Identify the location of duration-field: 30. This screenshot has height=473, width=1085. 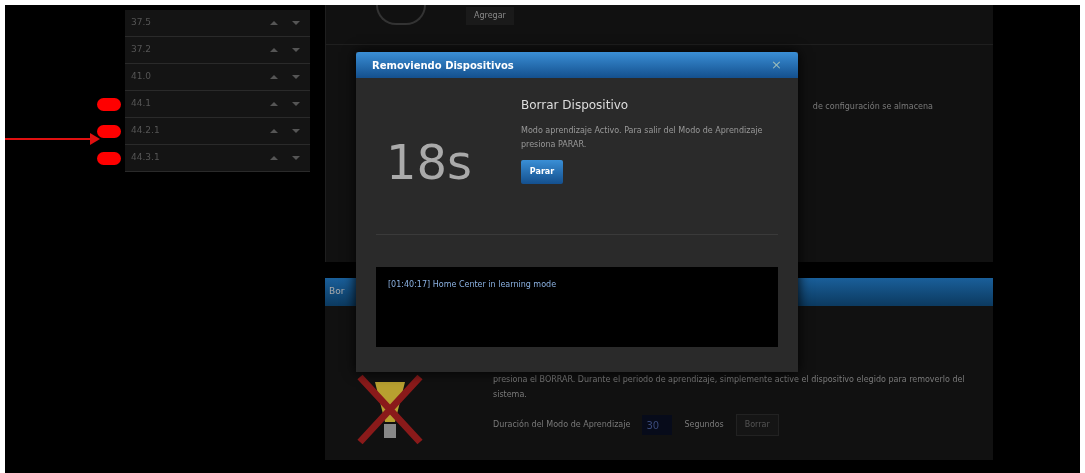
(657, 425).